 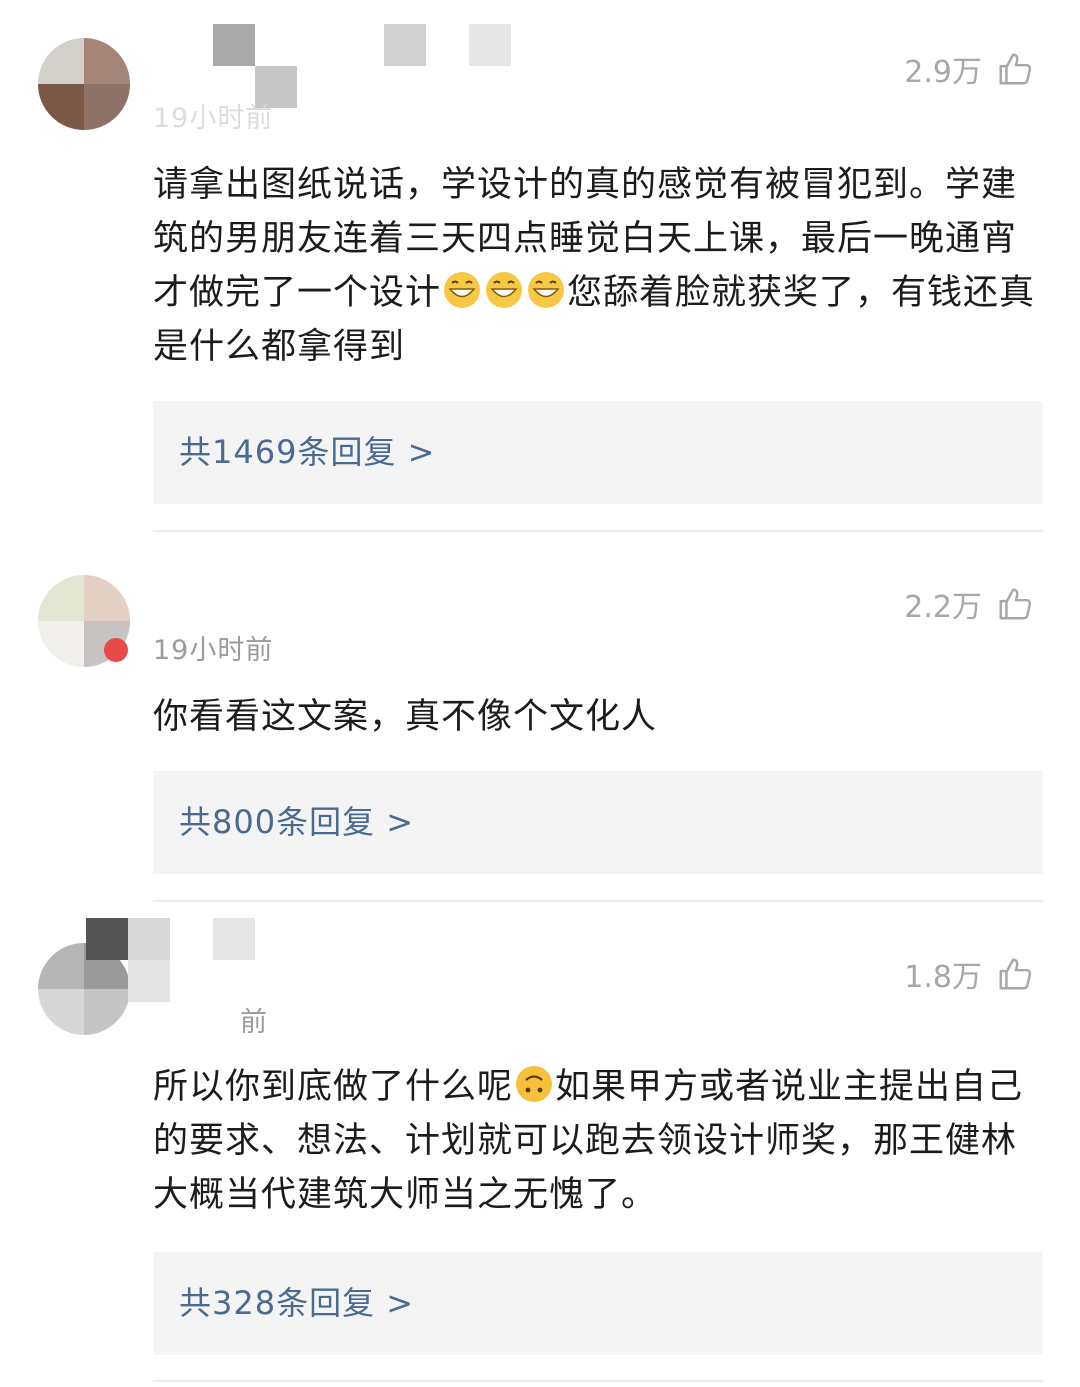 I want to click on avatar-mosaic, so click(x=61, y=61).